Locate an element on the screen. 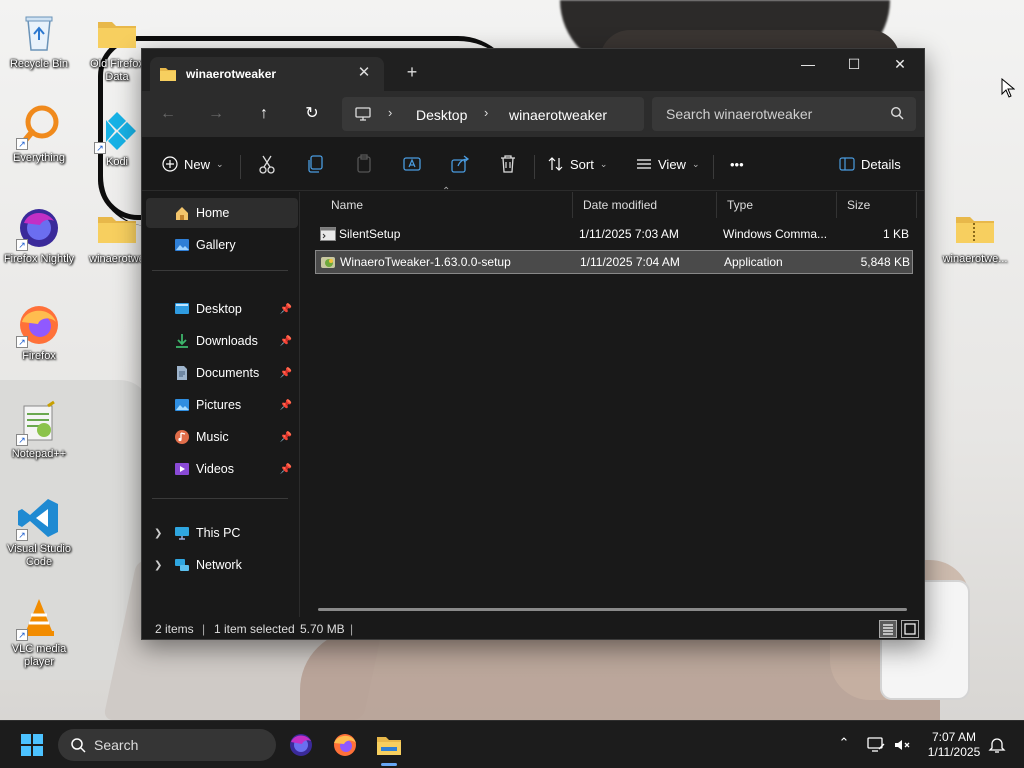  tab-close-button: ✕ is located at coordinates (364, 73).